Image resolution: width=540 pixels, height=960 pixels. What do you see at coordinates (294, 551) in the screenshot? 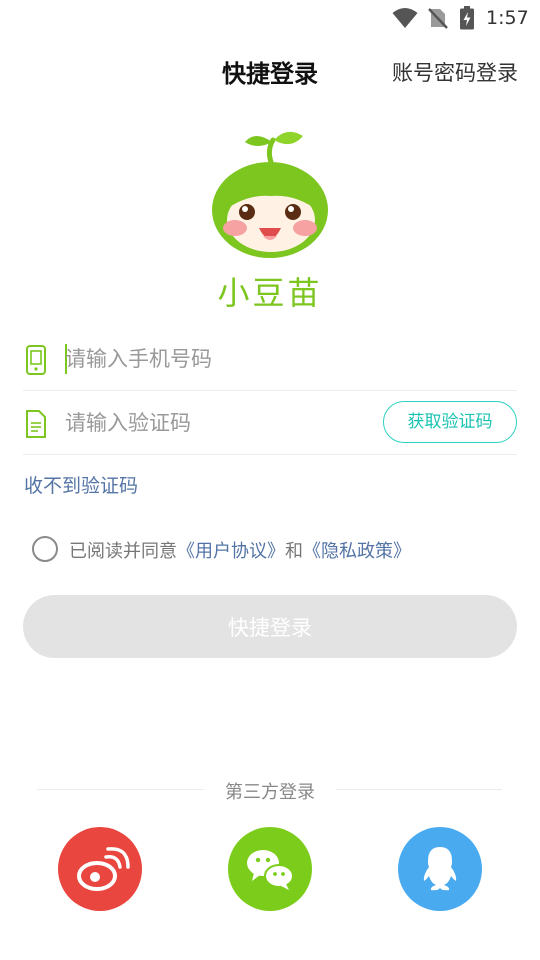
I see `agreement-and: 和` at bounding box center [294, 551].